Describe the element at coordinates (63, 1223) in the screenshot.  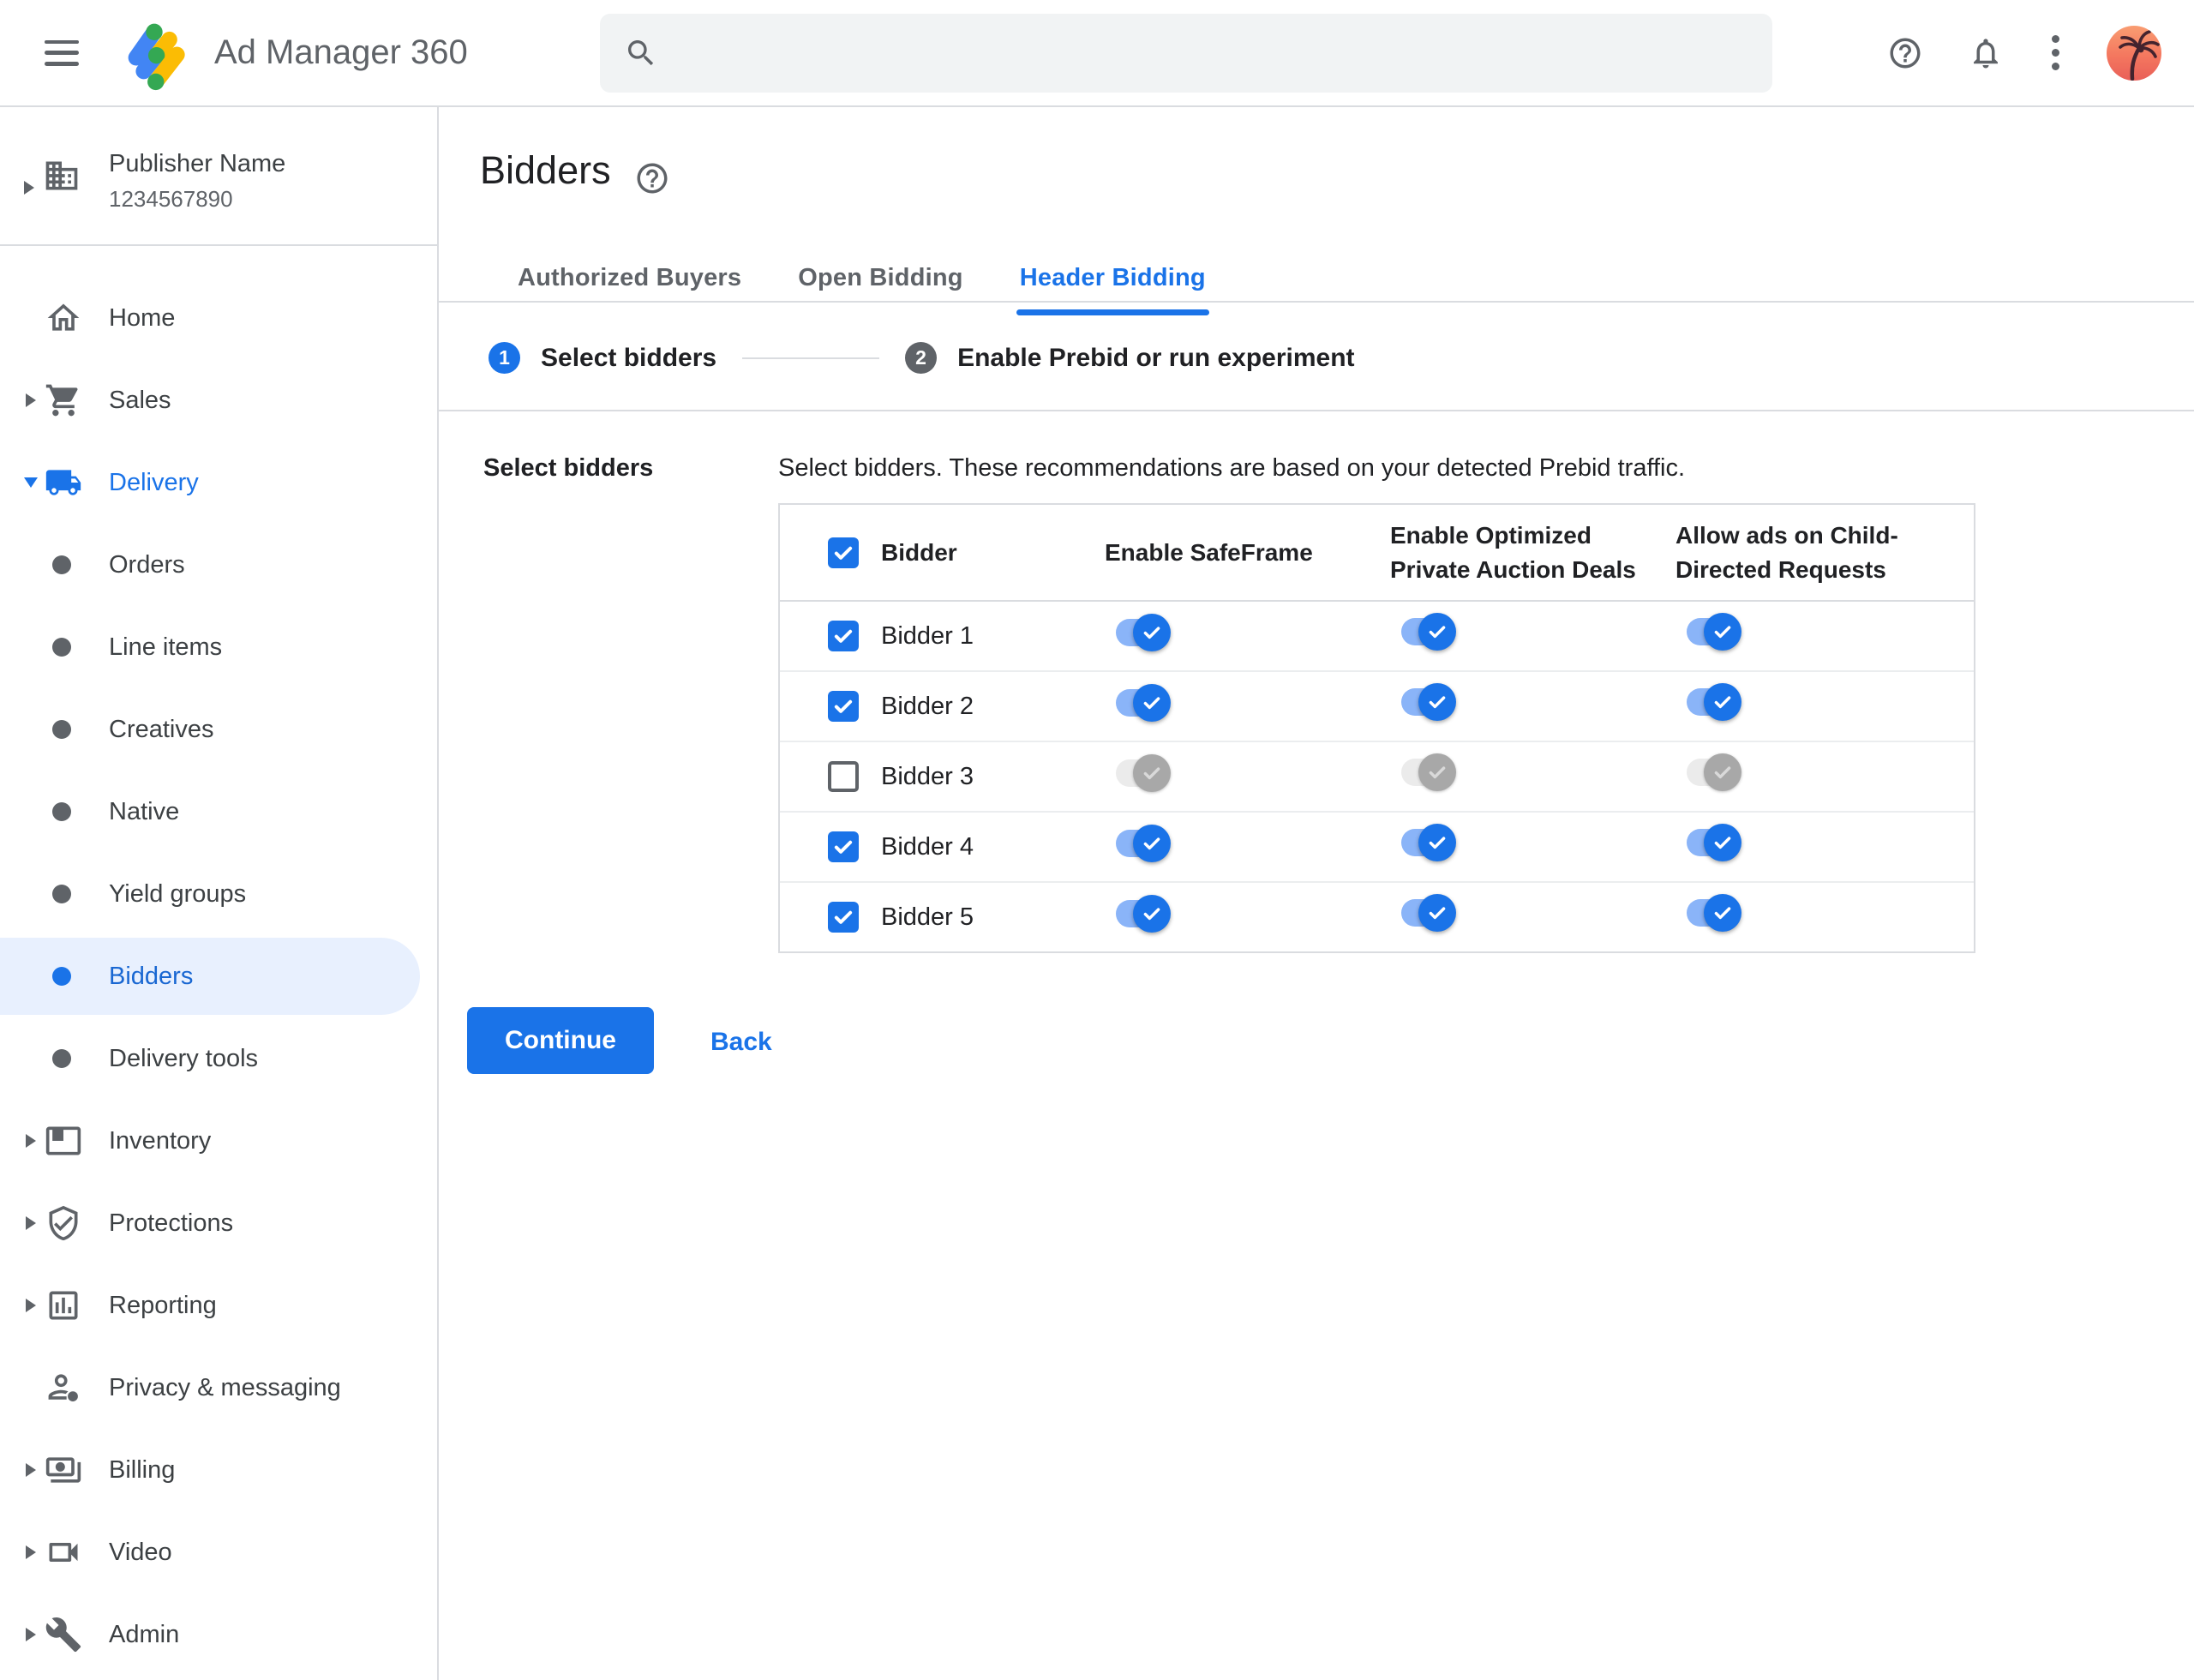
I see `shield-check-icon` at that location.